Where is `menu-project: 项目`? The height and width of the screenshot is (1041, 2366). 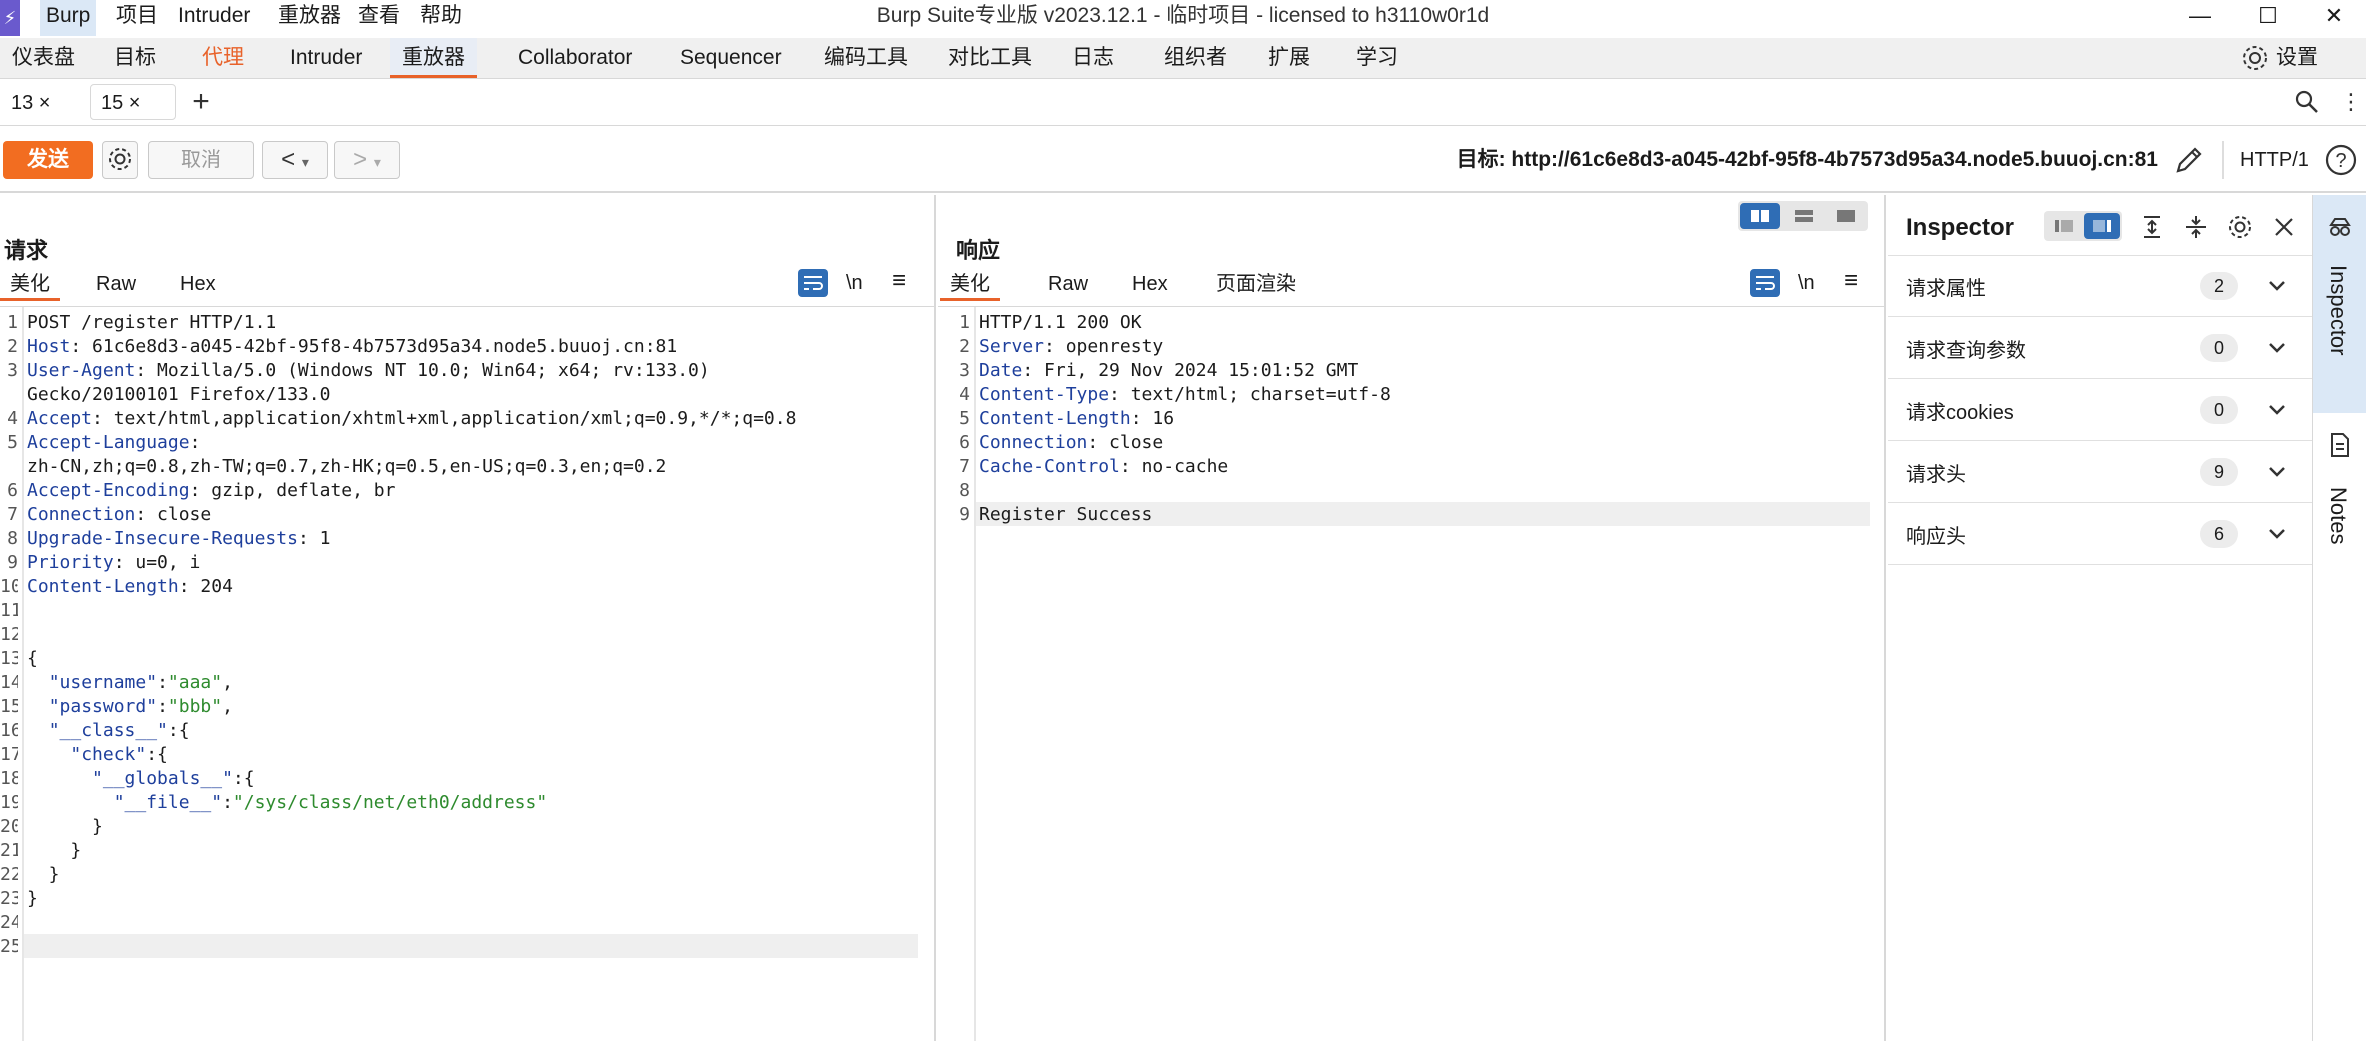
menu-project: 项目 is located at coordinates (137, 18).